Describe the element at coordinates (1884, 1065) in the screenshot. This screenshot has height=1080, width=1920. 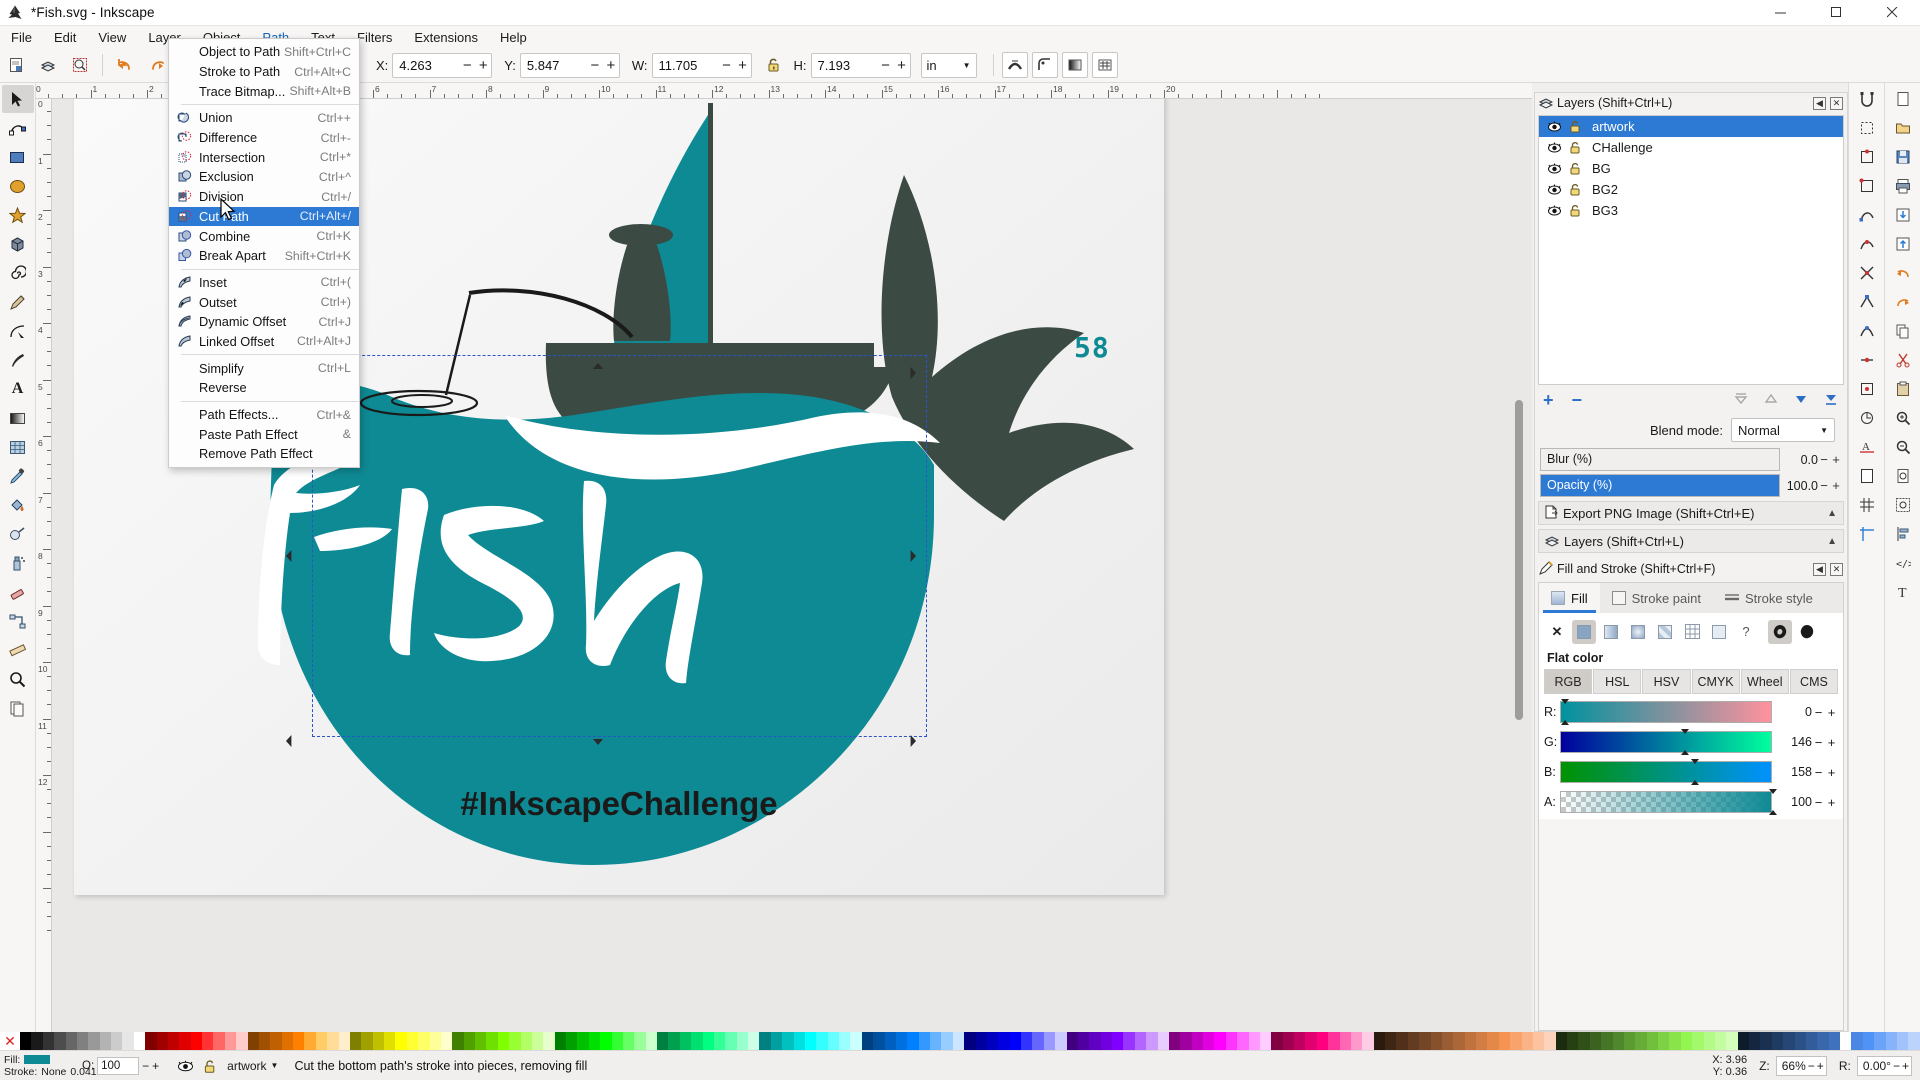
I see `rotation-field: 0.00° − +` at that location.